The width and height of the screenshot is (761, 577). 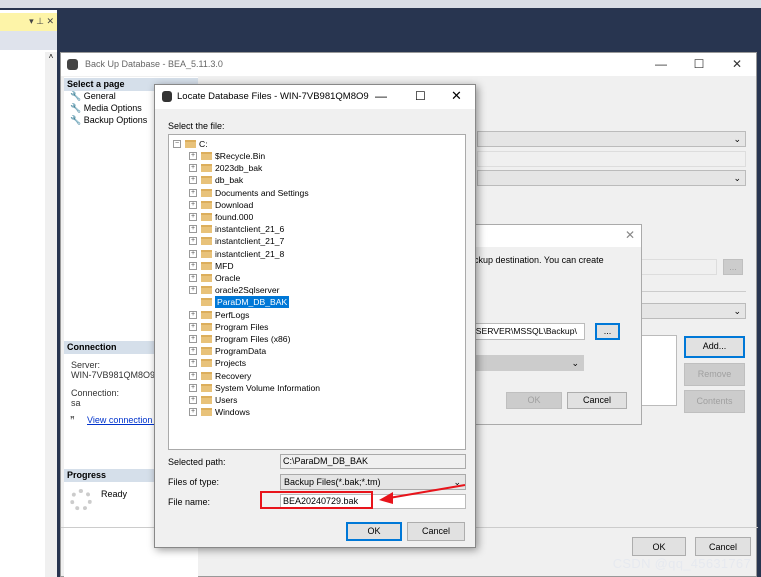 I want to click on tree-item-label: $Recycle.Bin, so click(x=240, y=156).